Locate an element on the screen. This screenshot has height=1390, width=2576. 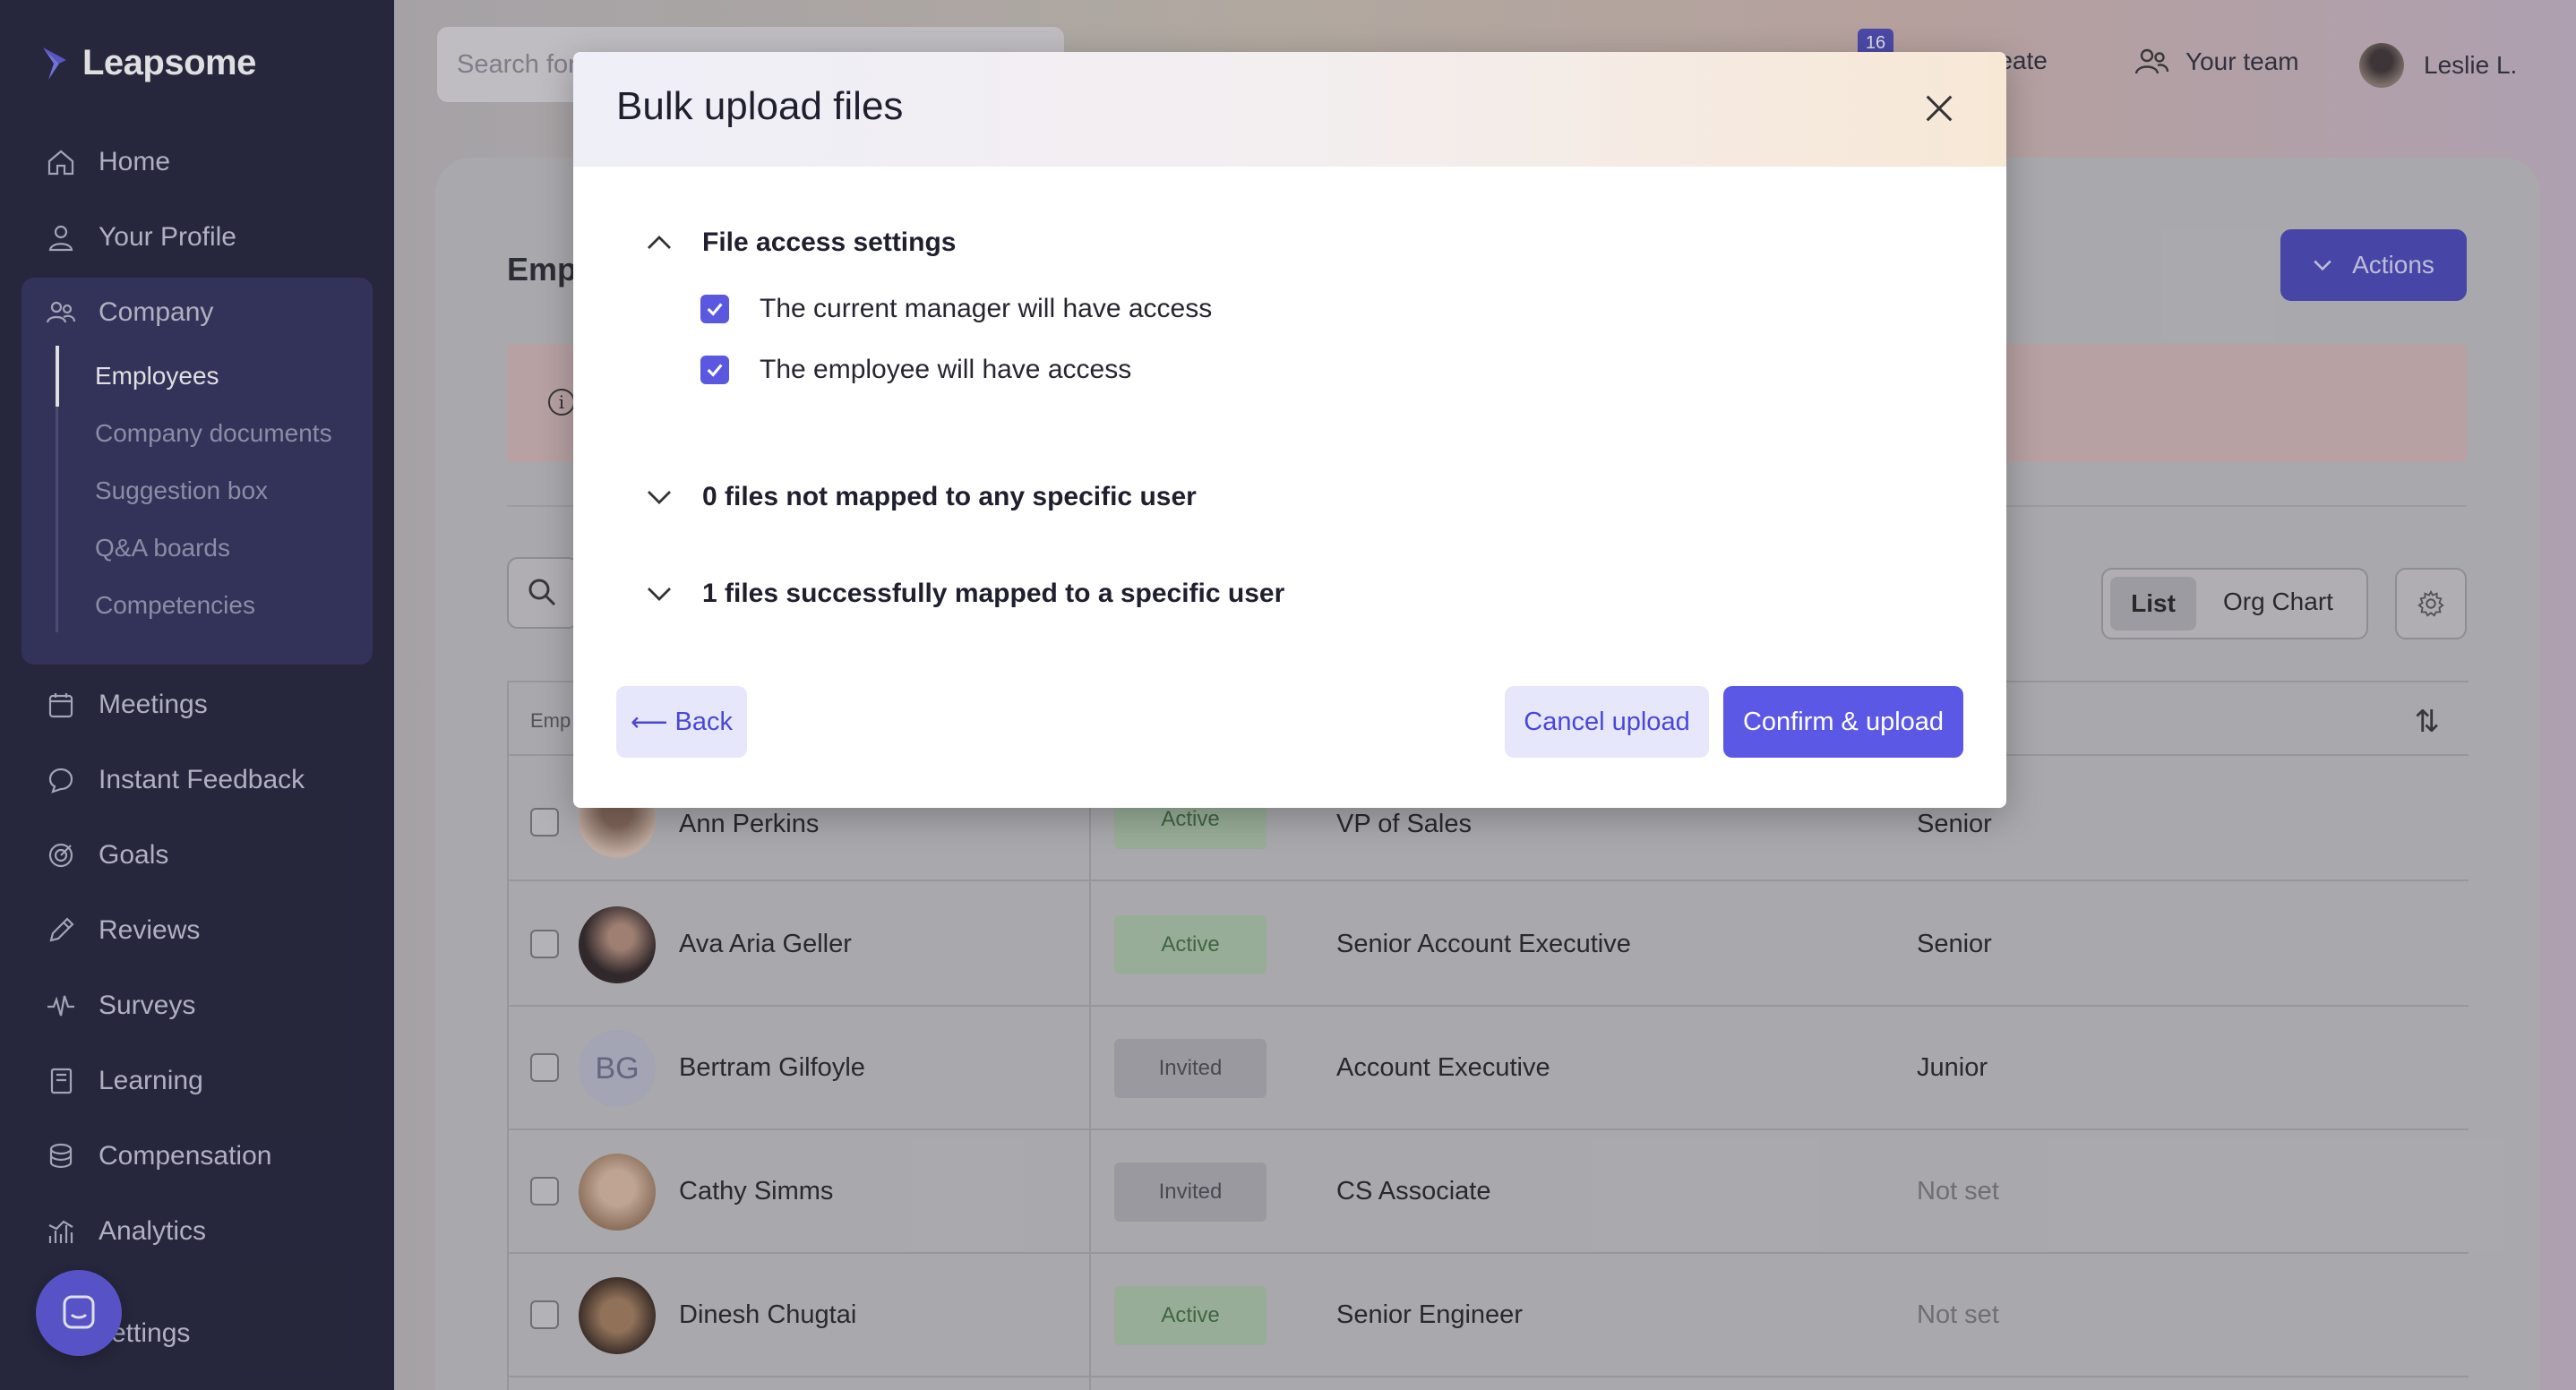
back-button: ⟵ Back is located at coordinates (681, 722).